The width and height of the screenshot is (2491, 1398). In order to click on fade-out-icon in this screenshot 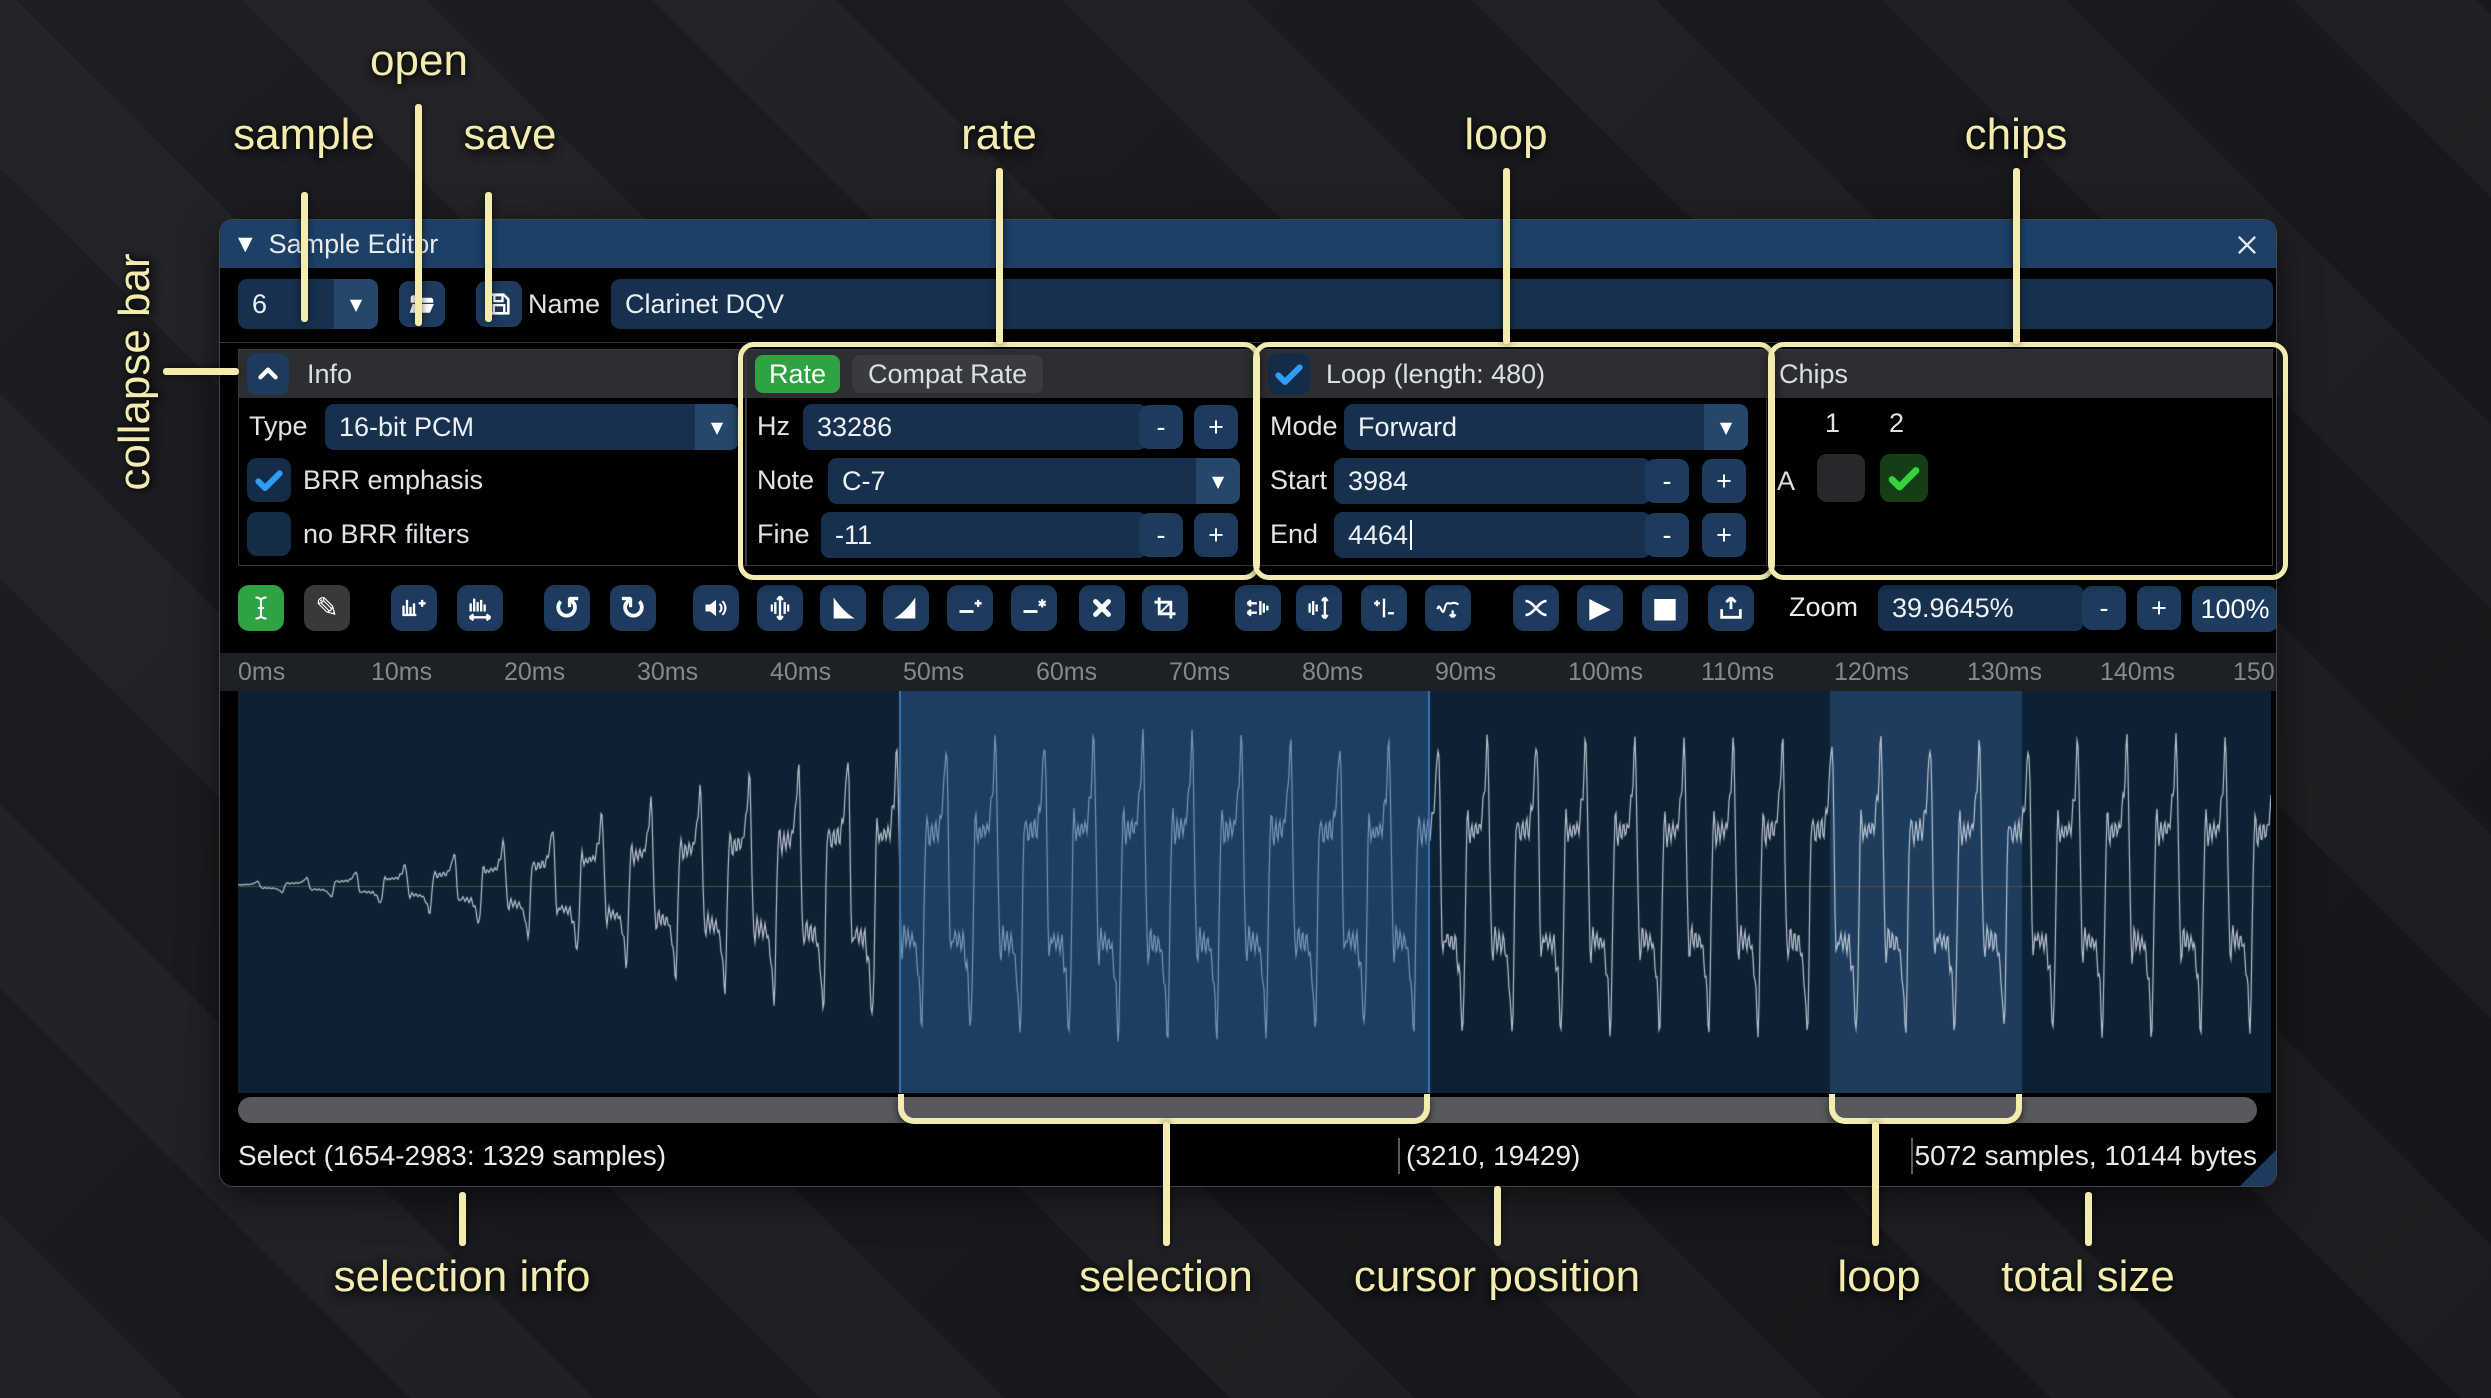, I will do `click(905, 608)`.